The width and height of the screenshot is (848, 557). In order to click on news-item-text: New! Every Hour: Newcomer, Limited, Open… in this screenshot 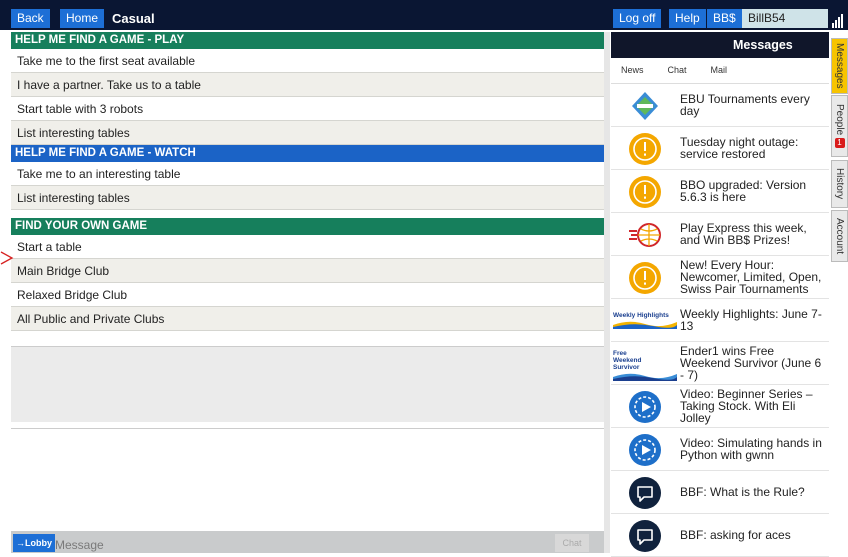, I will do `click(751, 277)`.